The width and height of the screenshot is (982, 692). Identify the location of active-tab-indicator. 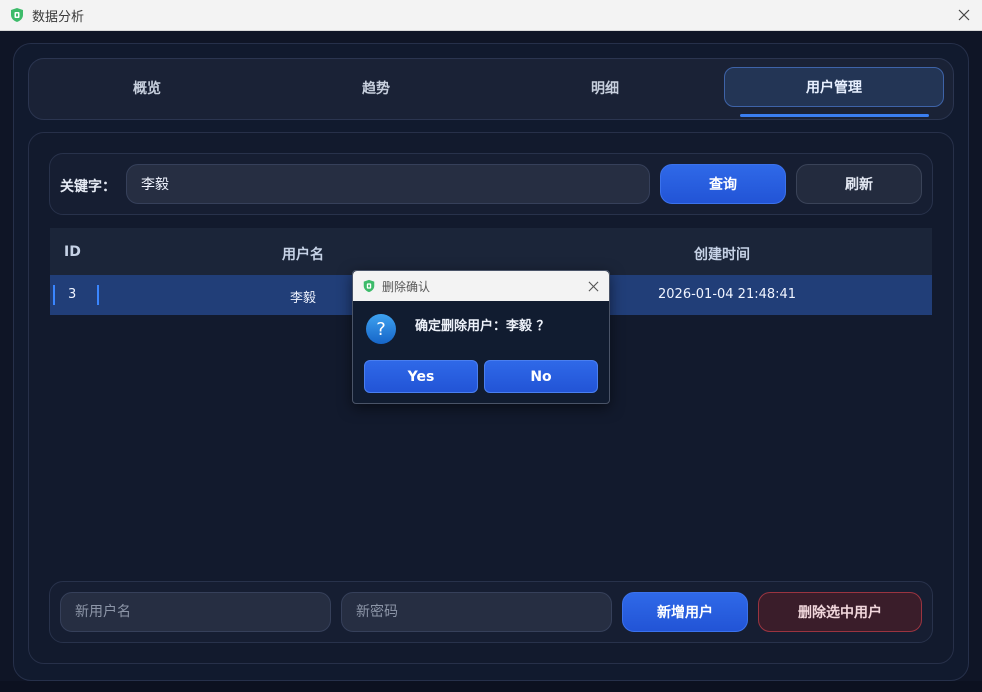
(834, 115).